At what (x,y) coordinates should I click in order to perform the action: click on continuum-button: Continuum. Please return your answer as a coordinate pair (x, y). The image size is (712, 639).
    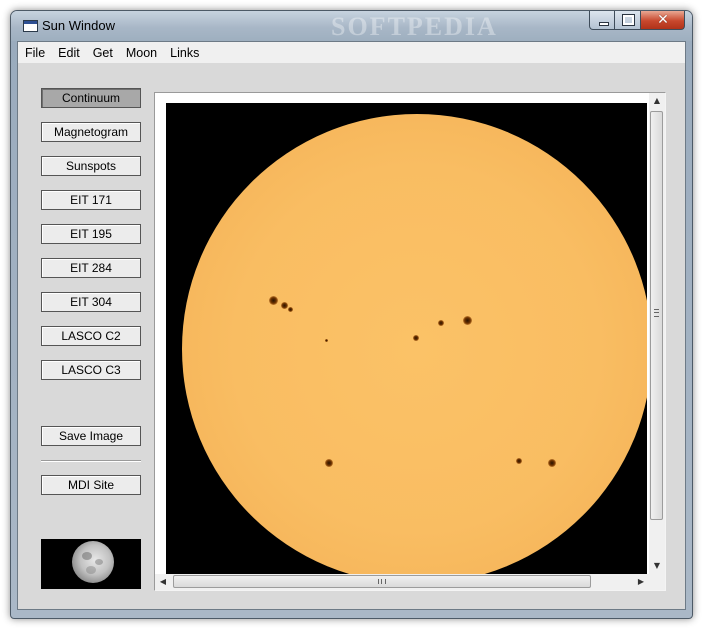
    Looking at the image, I should click on (91, 98).